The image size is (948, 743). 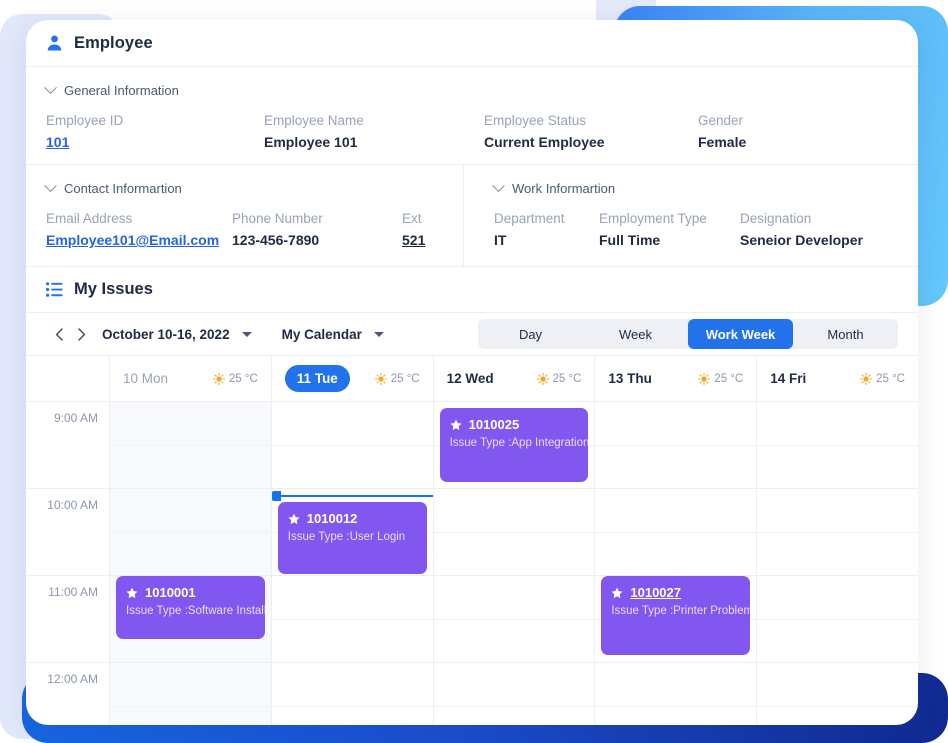 I want to click on field-email-address: Email Address Employee101@Email.com, so click(x=139, y=229).